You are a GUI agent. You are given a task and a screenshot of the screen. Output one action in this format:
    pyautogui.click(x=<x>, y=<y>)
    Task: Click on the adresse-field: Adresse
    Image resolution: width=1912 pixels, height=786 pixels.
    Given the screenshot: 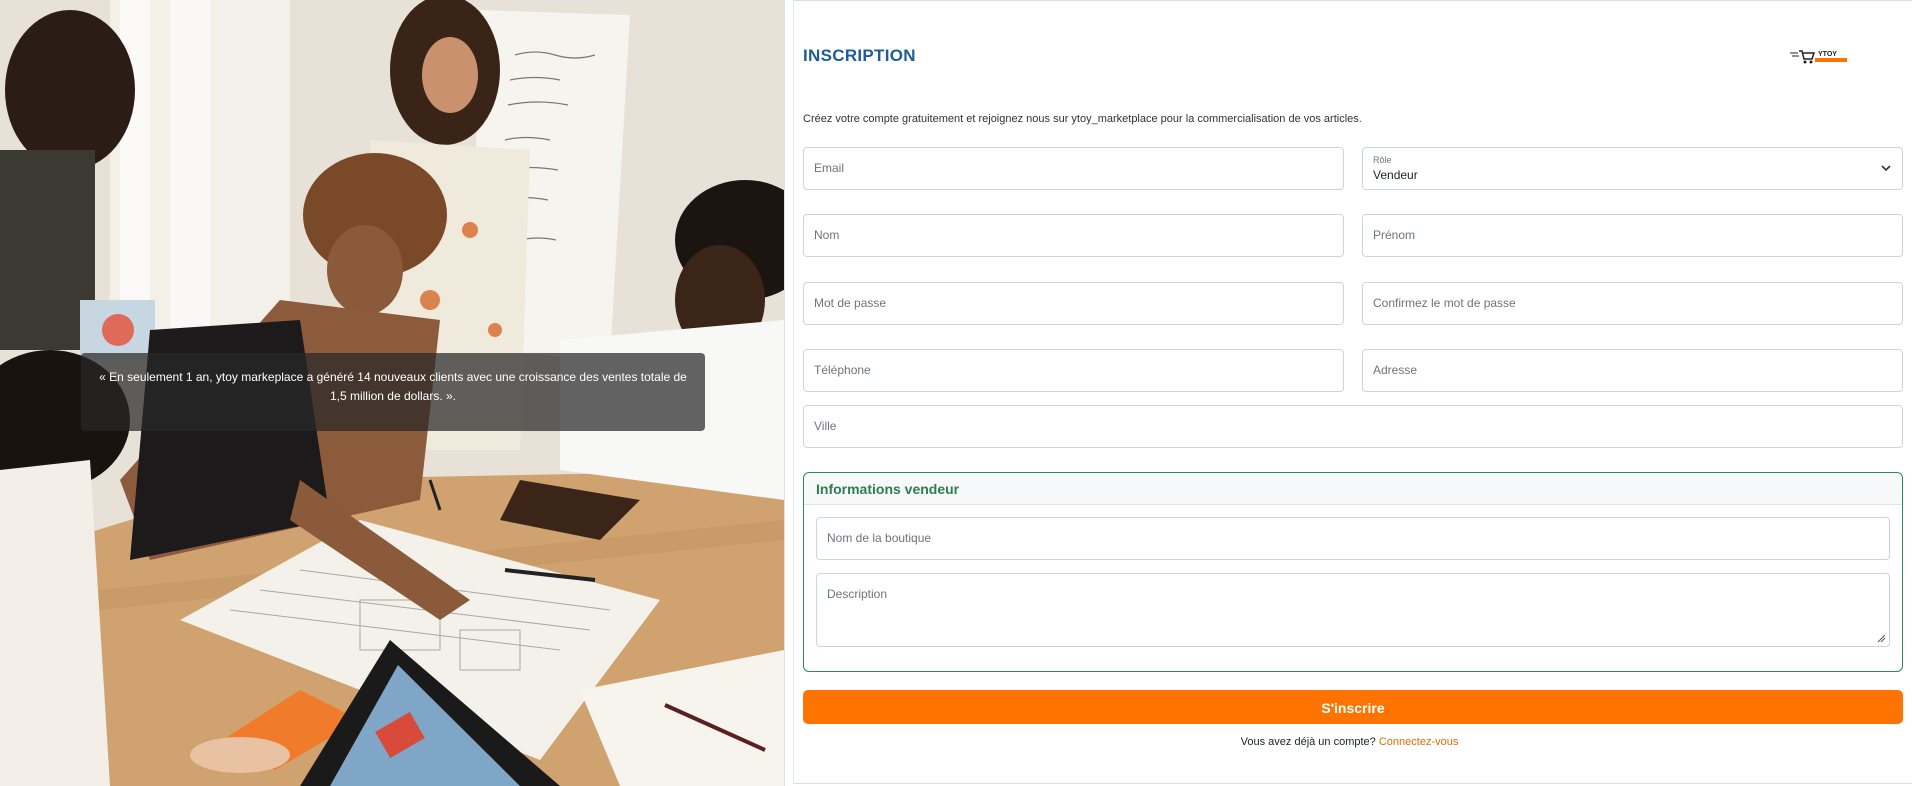 What is the action you would take?
    pyautogui.click(x=1632, y=370)
    